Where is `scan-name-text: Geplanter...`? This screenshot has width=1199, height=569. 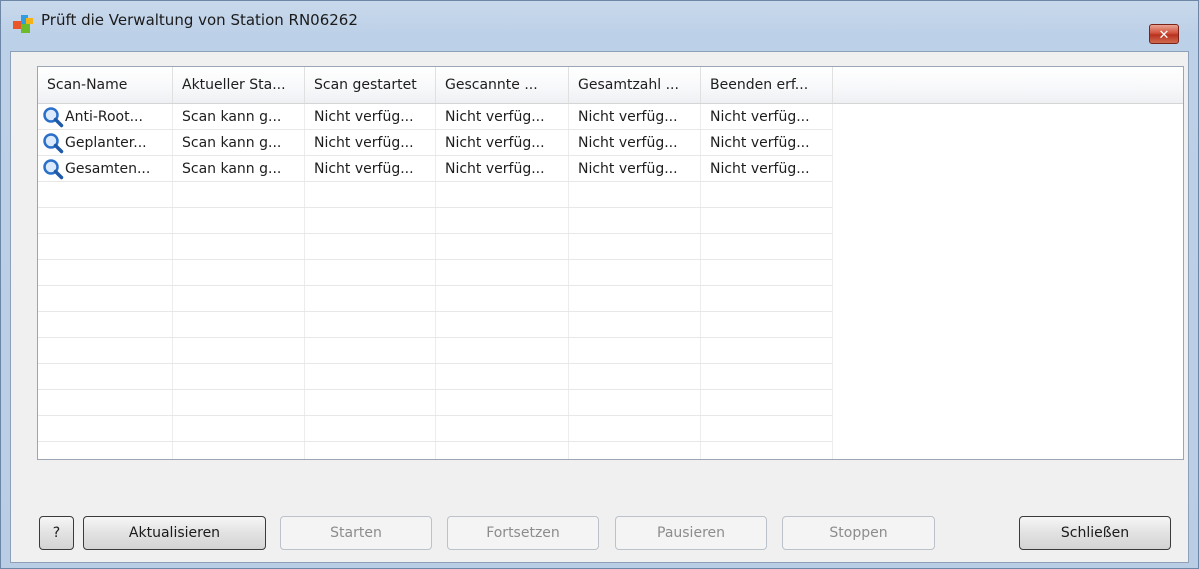
scan-name-text: Geplanter... is located at coordinates (106, 143).